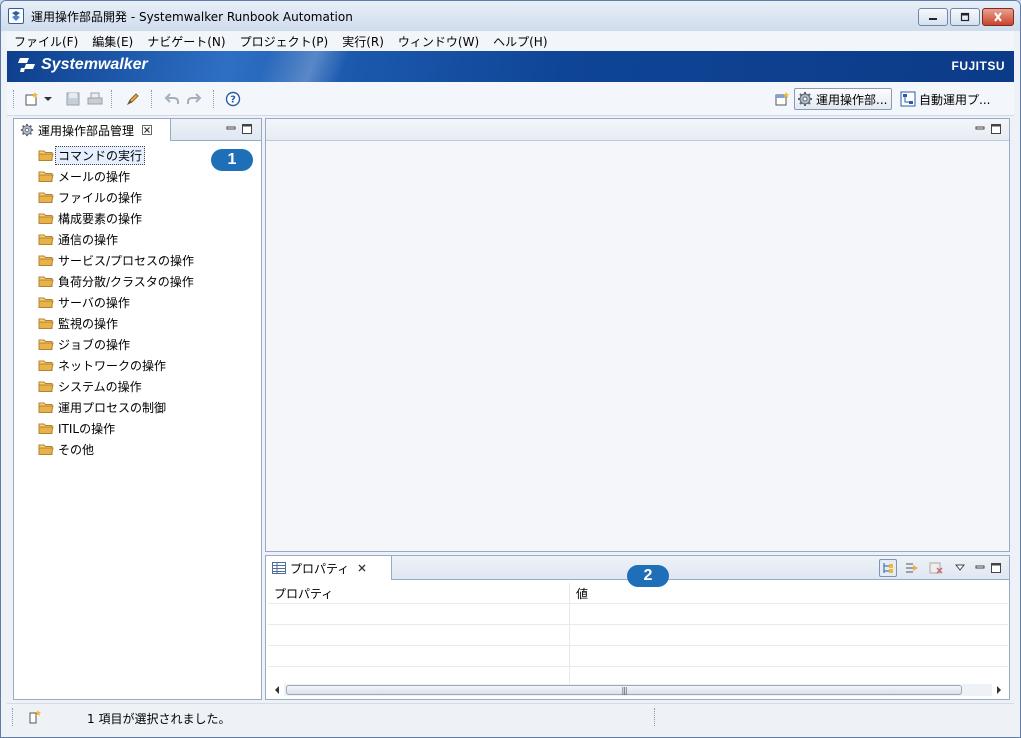 This screenshot has width=1021, height=738. I want to click on menu-project: プロジェクト(P), so click(284, 41).